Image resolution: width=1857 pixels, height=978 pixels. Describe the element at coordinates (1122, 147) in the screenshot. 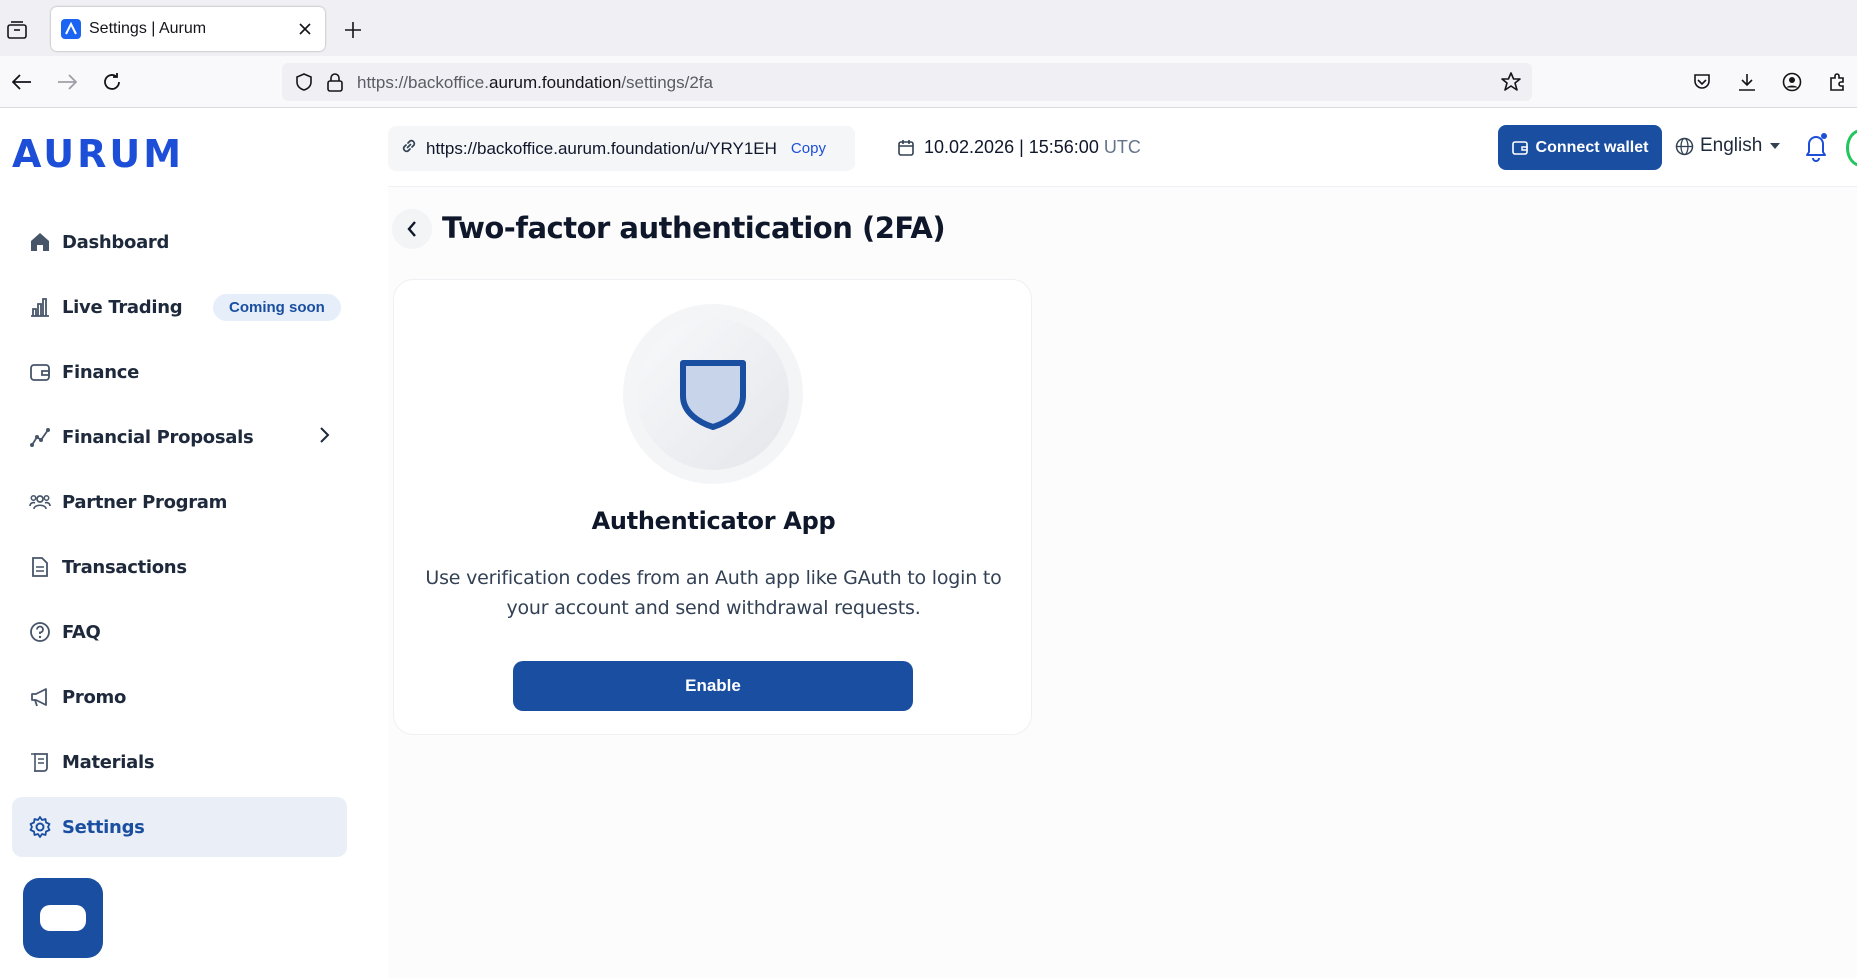

I see `timezone-text: UTC` at that location.